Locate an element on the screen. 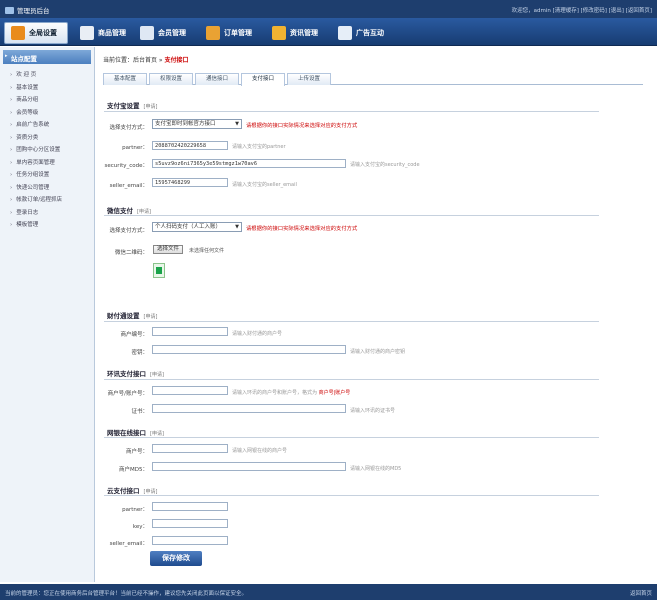 The height and width of the screenshot is (600, 657). alipay-code-input: s5uvz9oz6ni7365y3e59stmgz1w70av6 is located at coordinates (249, 163).